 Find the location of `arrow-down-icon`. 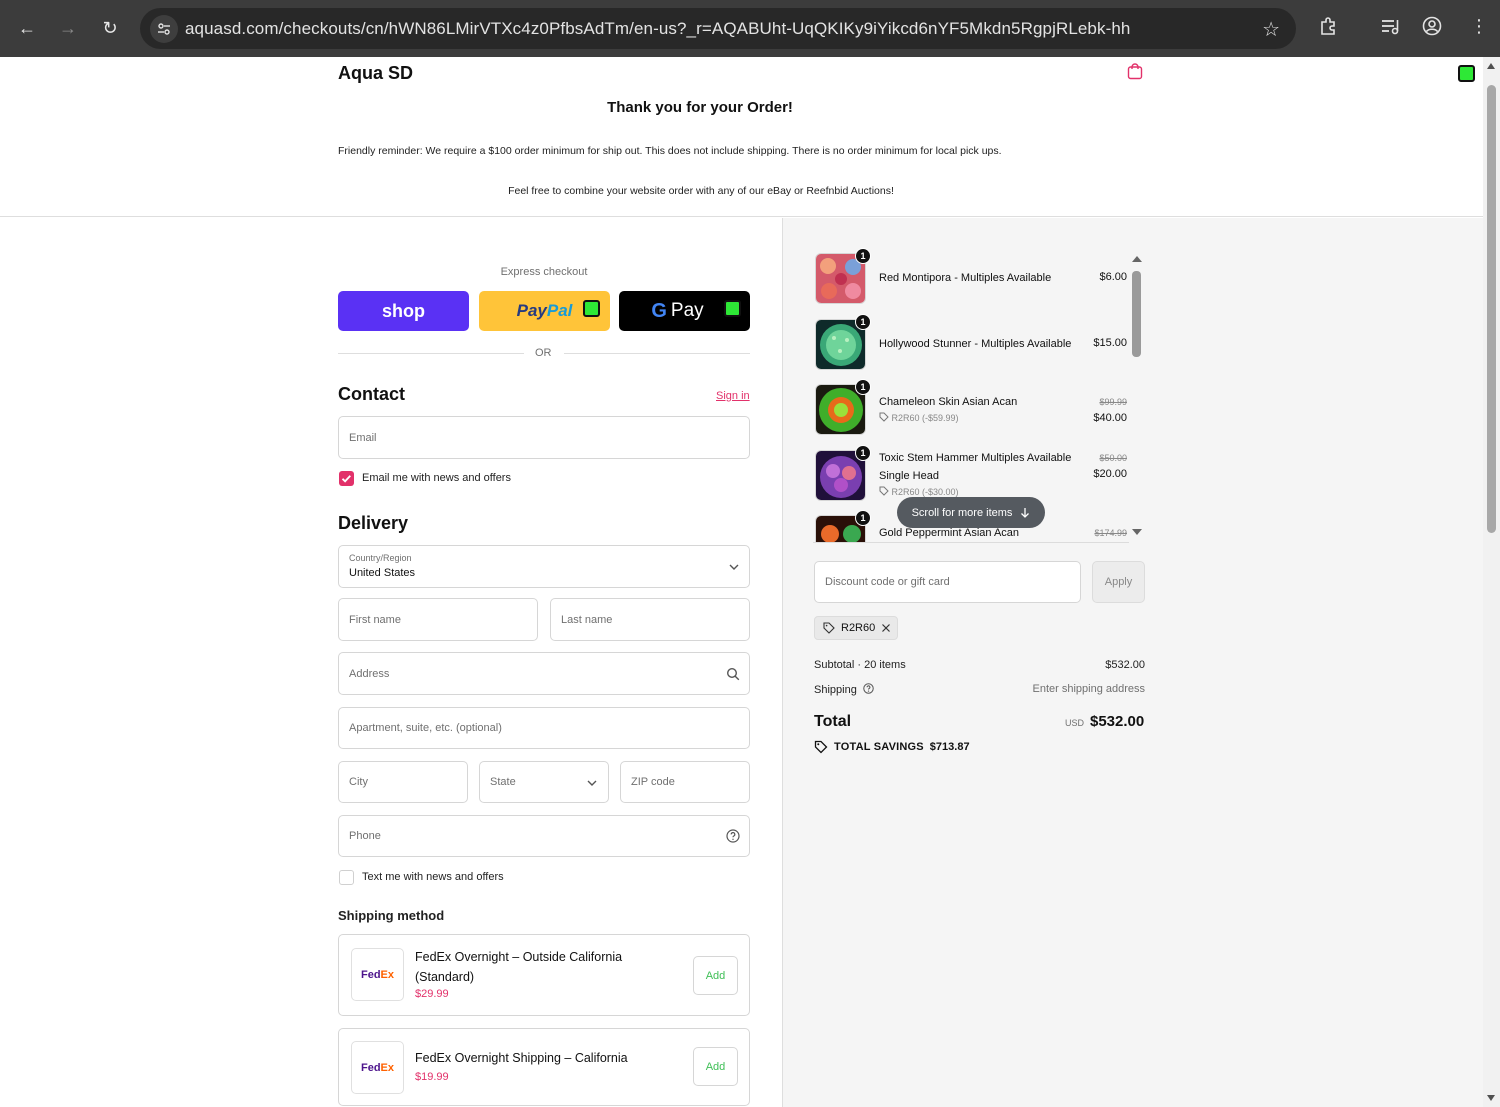

arrow-down-icon is located at coordinates (1025, 513).